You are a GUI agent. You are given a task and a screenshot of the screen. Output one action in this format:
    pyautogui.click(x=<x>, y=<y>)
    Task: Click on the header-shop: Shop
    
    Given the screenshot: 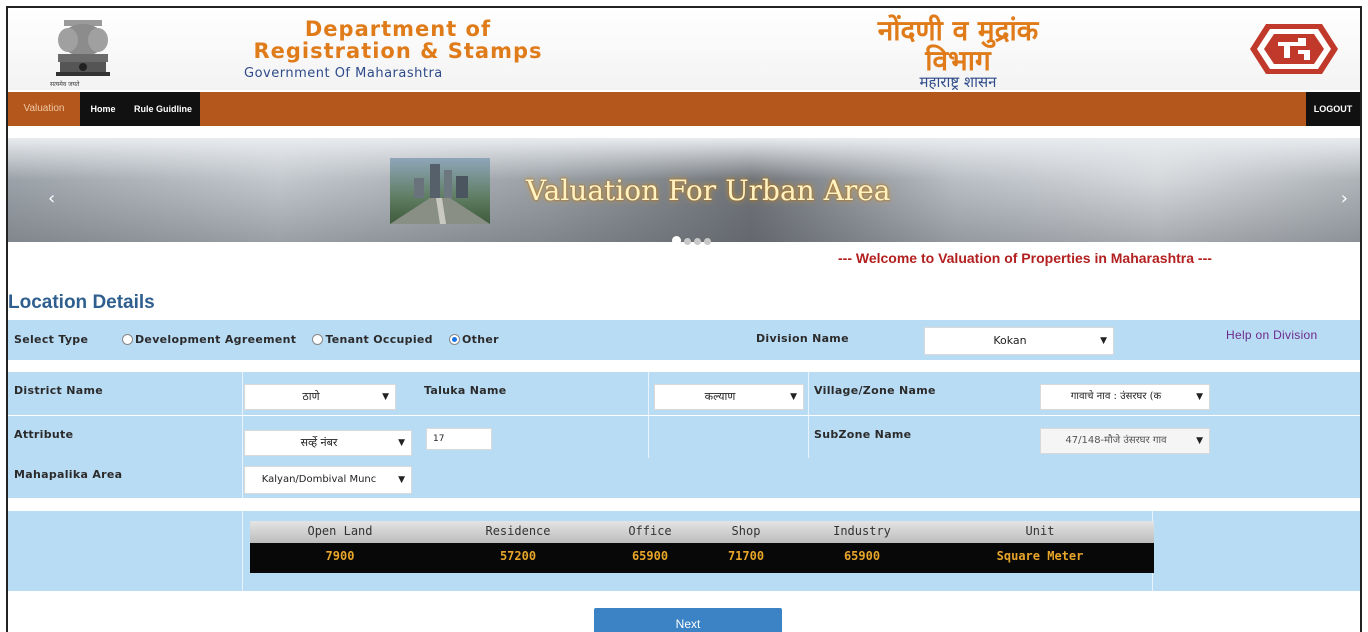 What is the action you would take?
    pyautogui.click(x=746, y=531)
    